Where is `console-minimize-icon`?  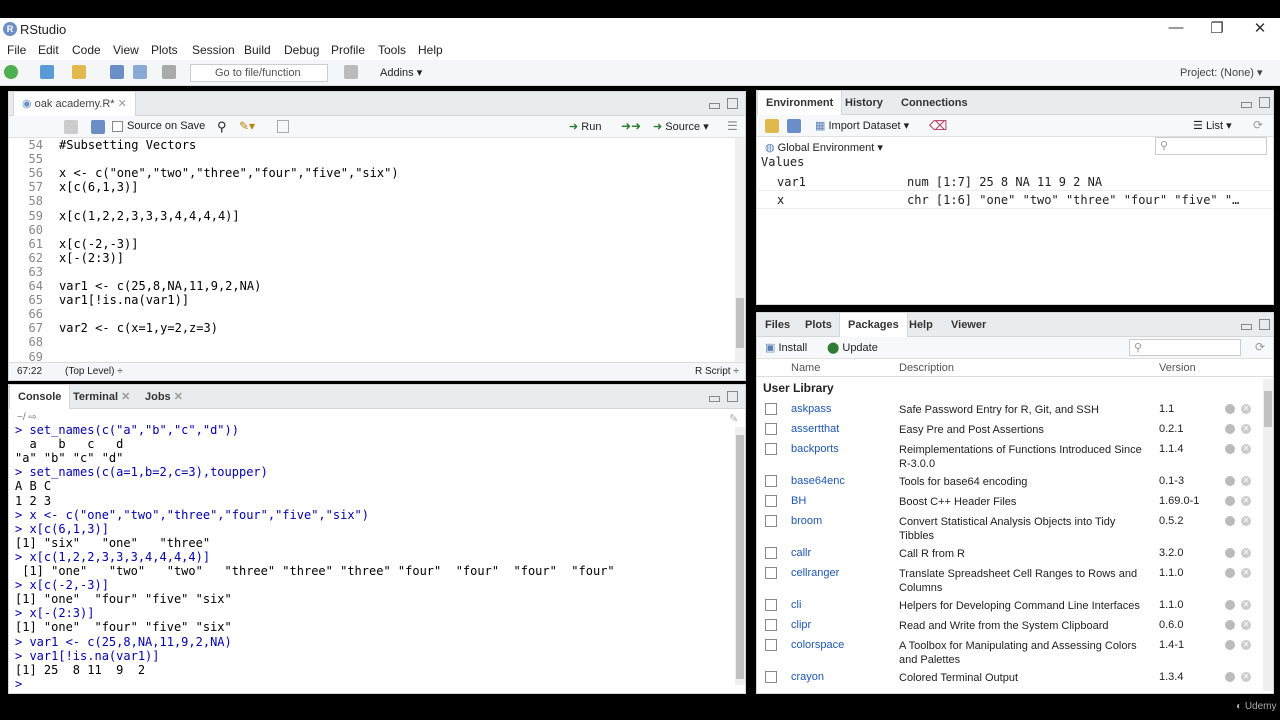
console-minimize-icon is located at coordinates (714, 399).